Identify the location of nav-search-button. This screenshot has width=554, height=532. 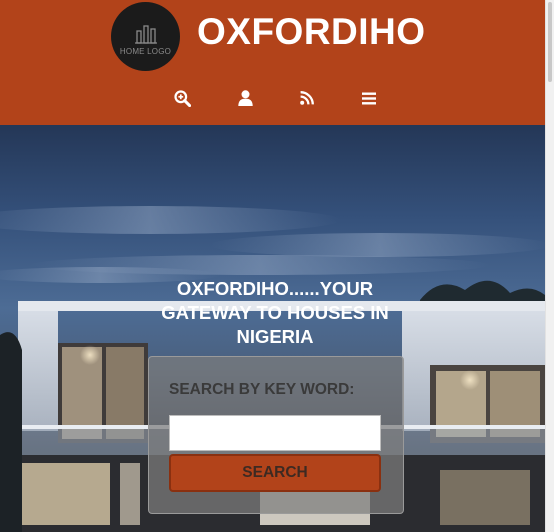
(182, 98).